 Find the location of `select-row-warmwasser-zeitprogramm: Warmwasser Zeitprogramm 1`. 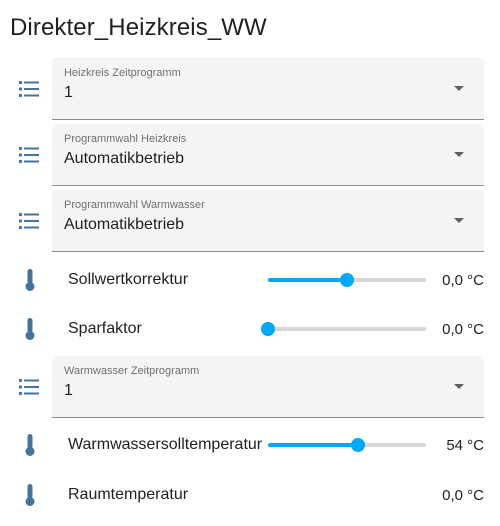

select-row-warmwasser-zeitprogramm: Warmwasser Zeitprogramm 1 is located at coordinates (250, 387).